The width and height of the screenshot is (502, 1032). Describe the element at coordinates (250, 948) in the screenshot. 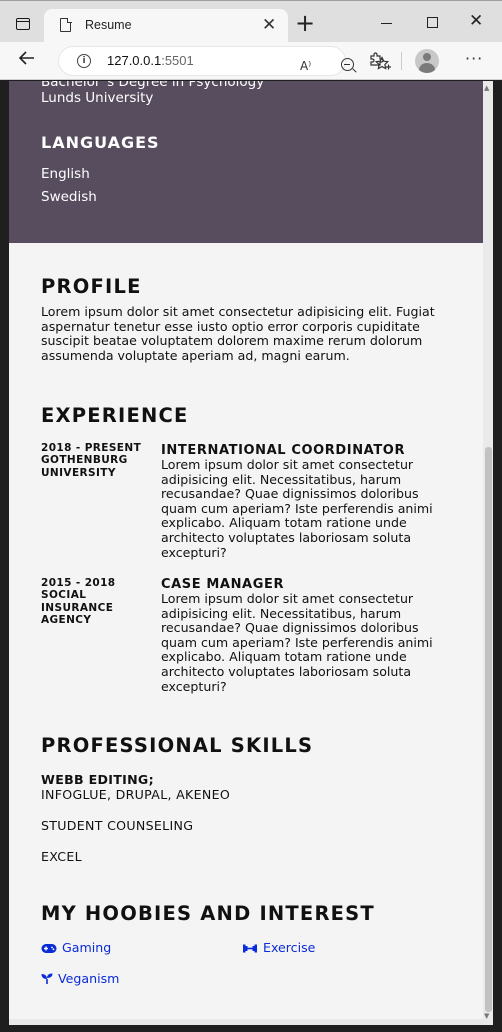

I see `dumbbell-icon` at that location.